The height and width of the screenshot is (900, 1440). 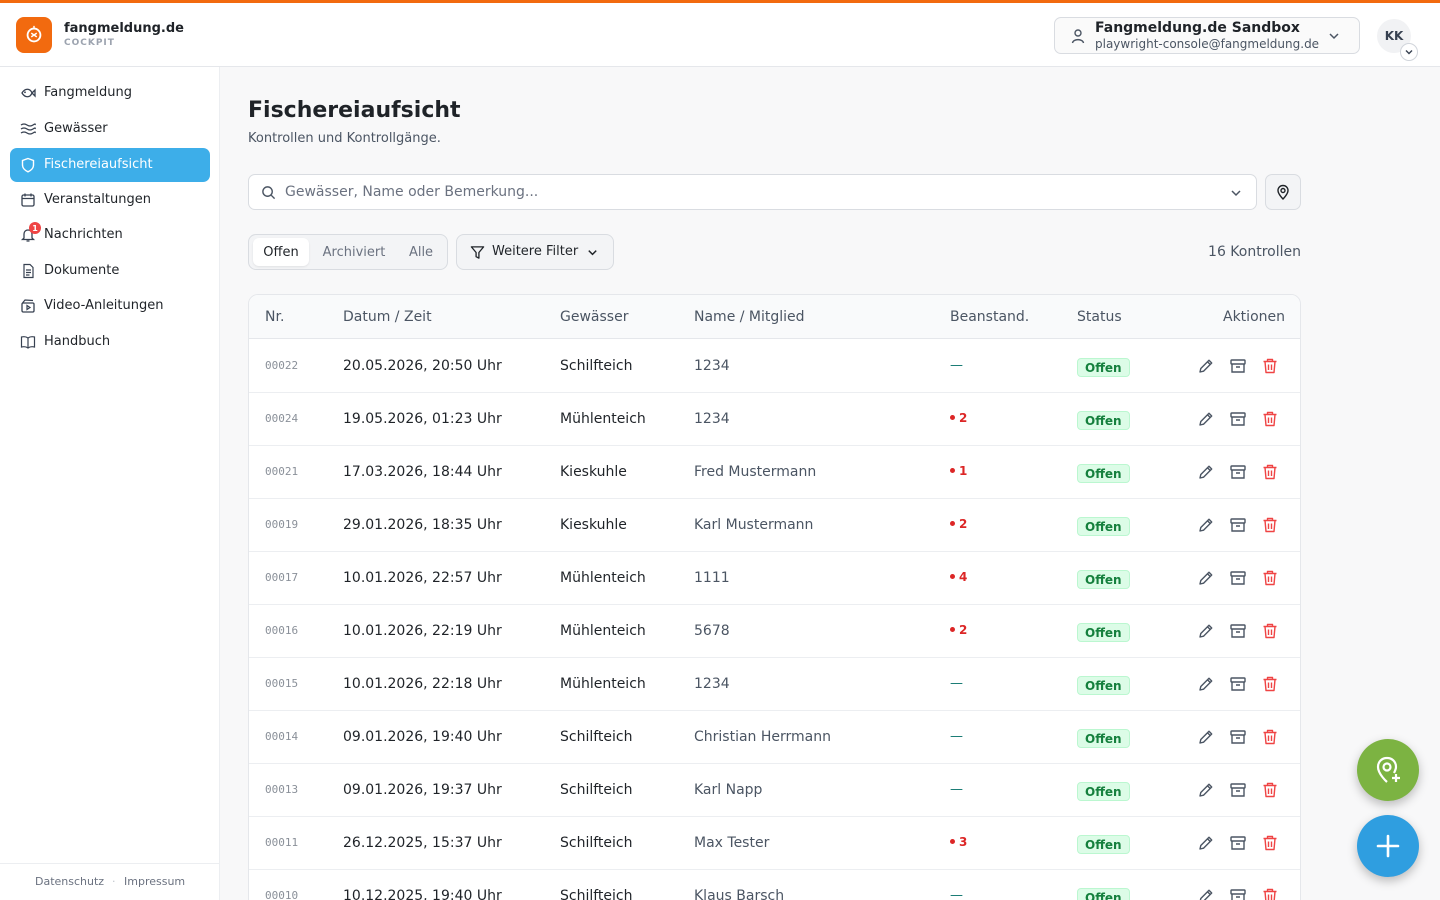 I want to click on imprint-link: Impressum, so click(x=154, y=881).